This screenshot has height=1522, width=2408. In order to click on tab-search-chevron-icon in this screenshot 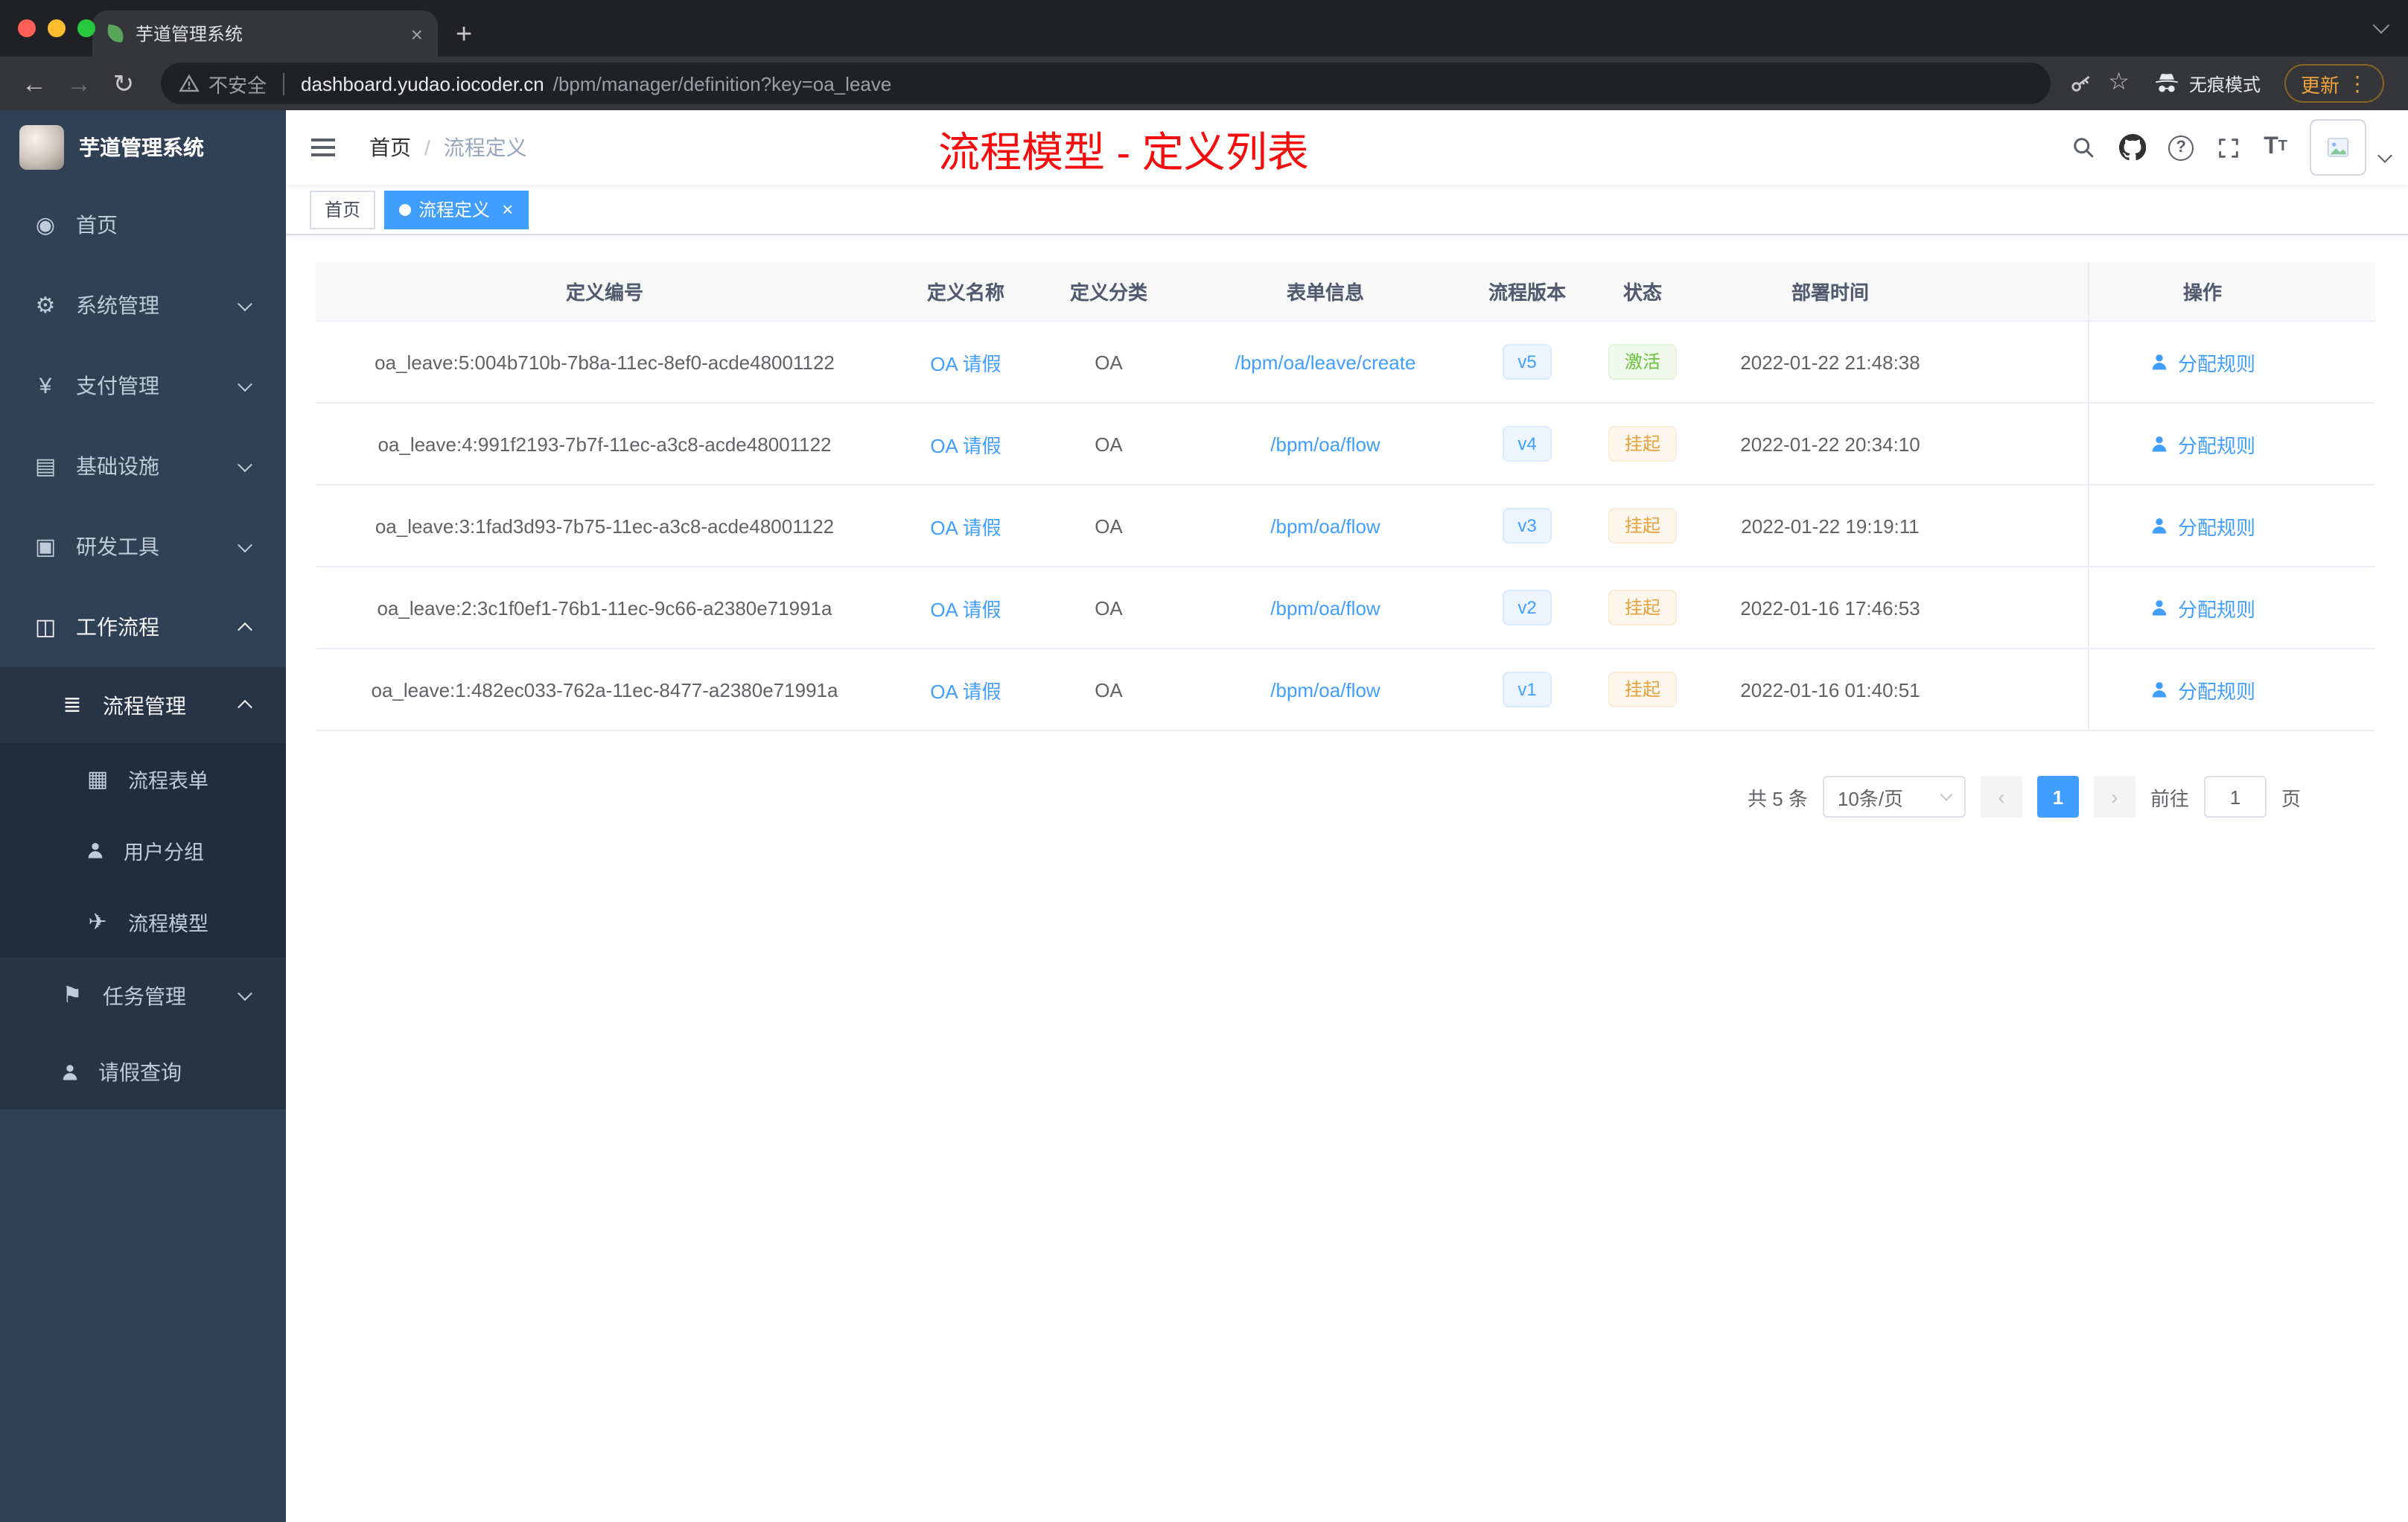, I will do `click(2381, 25)`.